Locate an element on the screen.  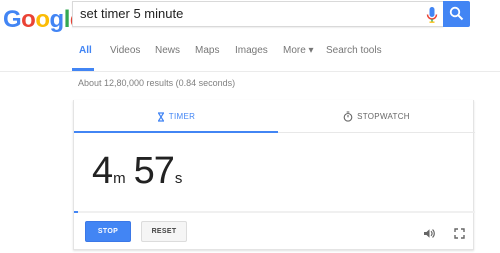
fullscreen-icon is located at coordinates (459, 235).